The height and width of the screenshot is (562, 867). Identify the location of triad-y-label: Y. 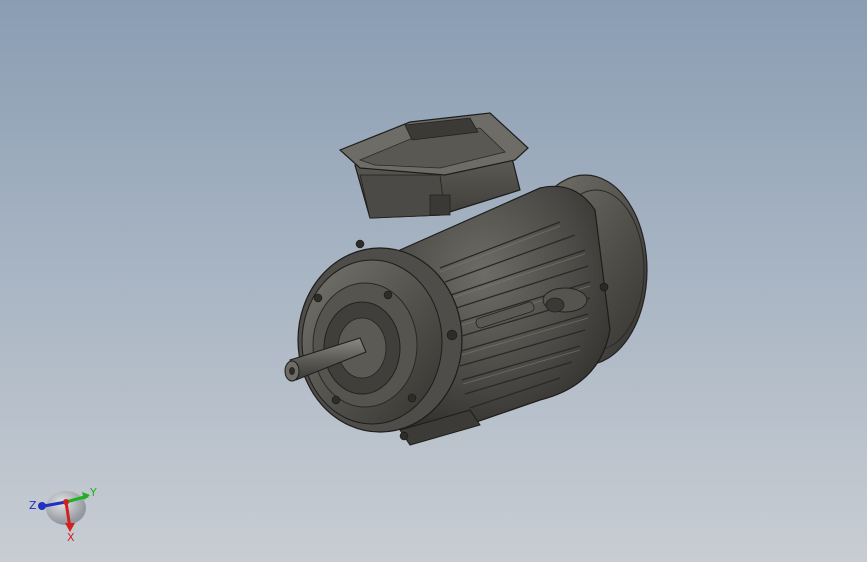
(93, 492).